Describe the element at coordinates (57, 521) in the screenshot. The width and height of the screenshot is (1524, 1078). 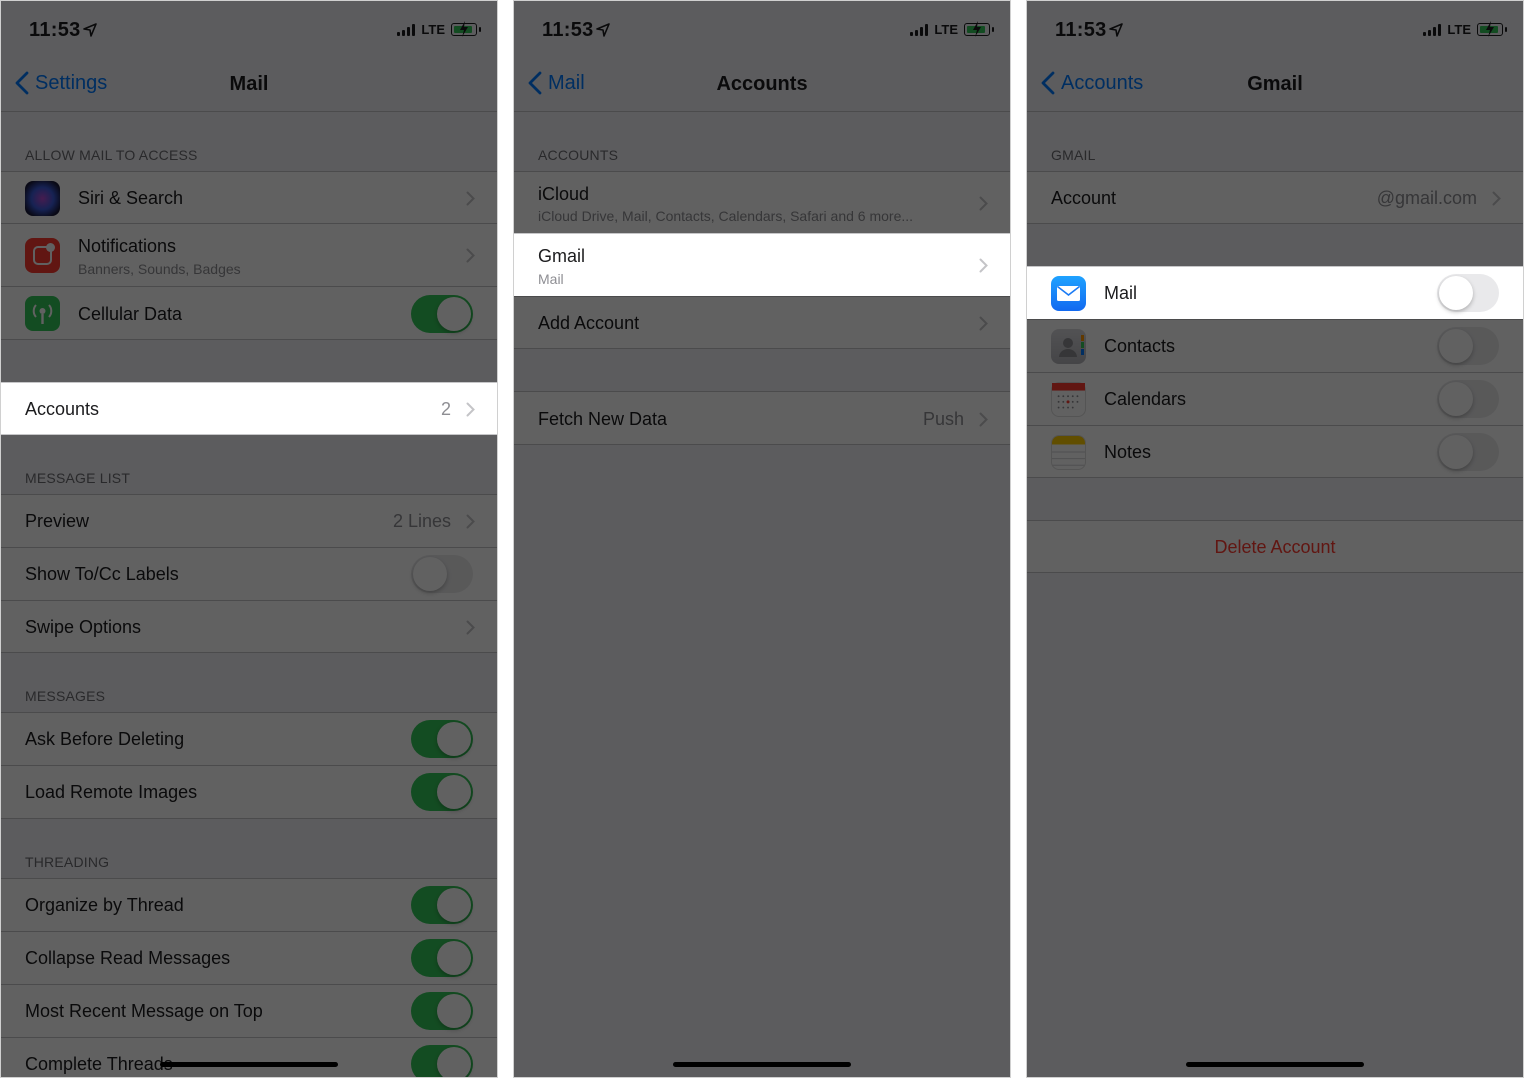
I see `row-label: Preview` at that location.